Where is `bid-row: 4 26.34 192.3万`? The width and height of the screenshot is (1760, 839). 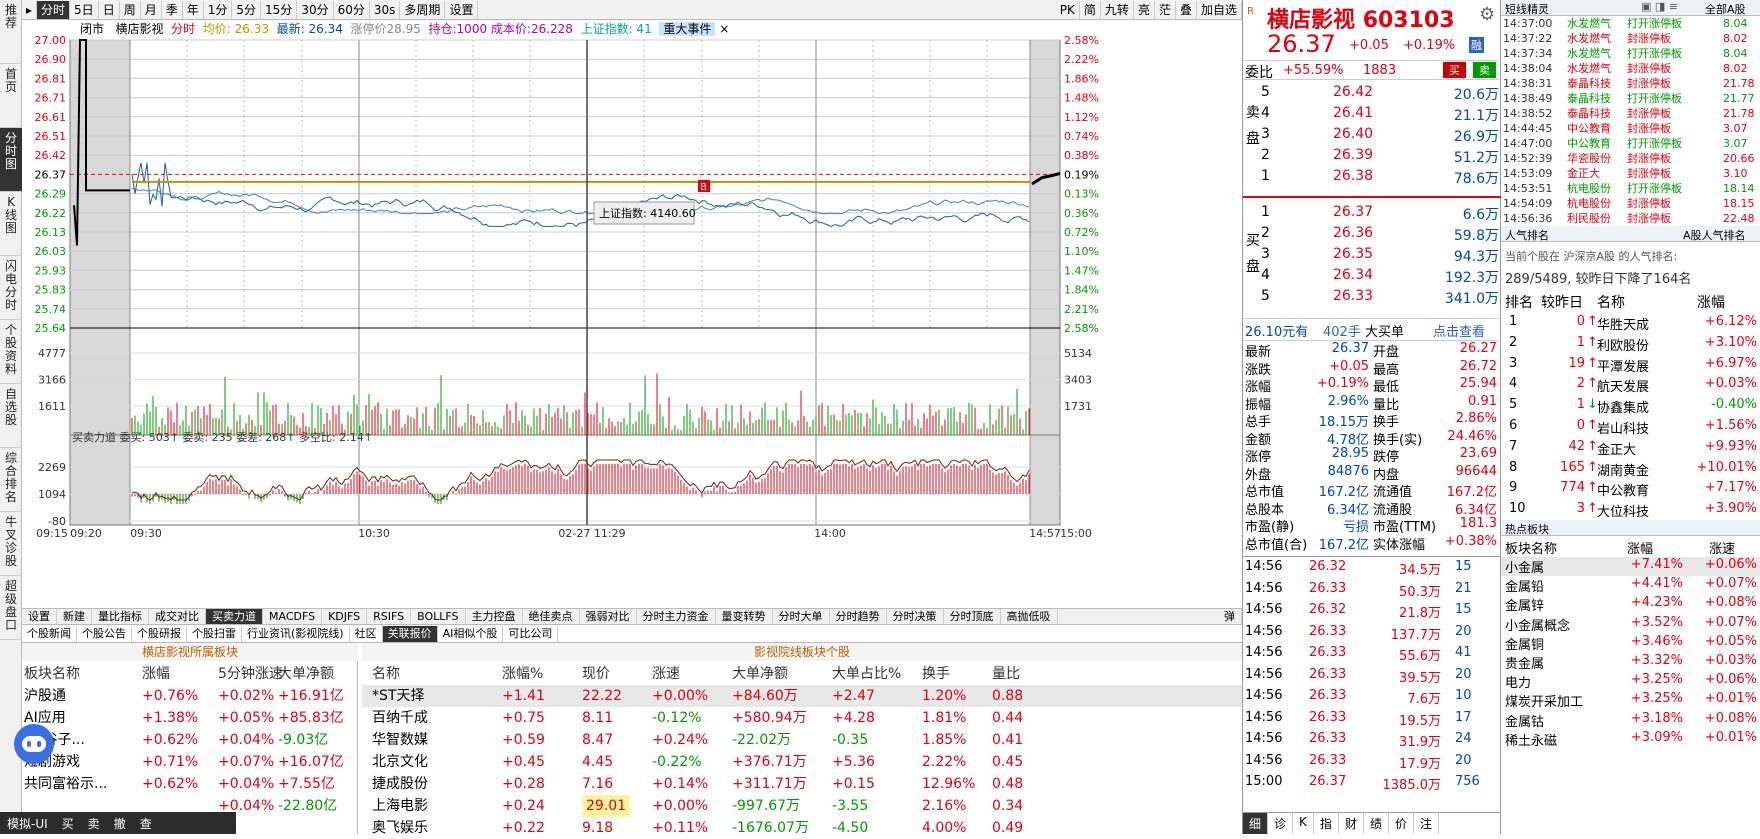 bid-row: 4 26.34 192.3万 is located at coordinates (1381, 275).